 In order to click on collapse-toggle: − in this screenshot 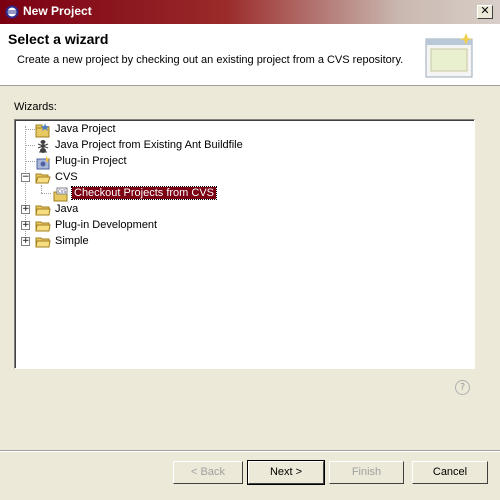, I will do `click(25, 177)`.